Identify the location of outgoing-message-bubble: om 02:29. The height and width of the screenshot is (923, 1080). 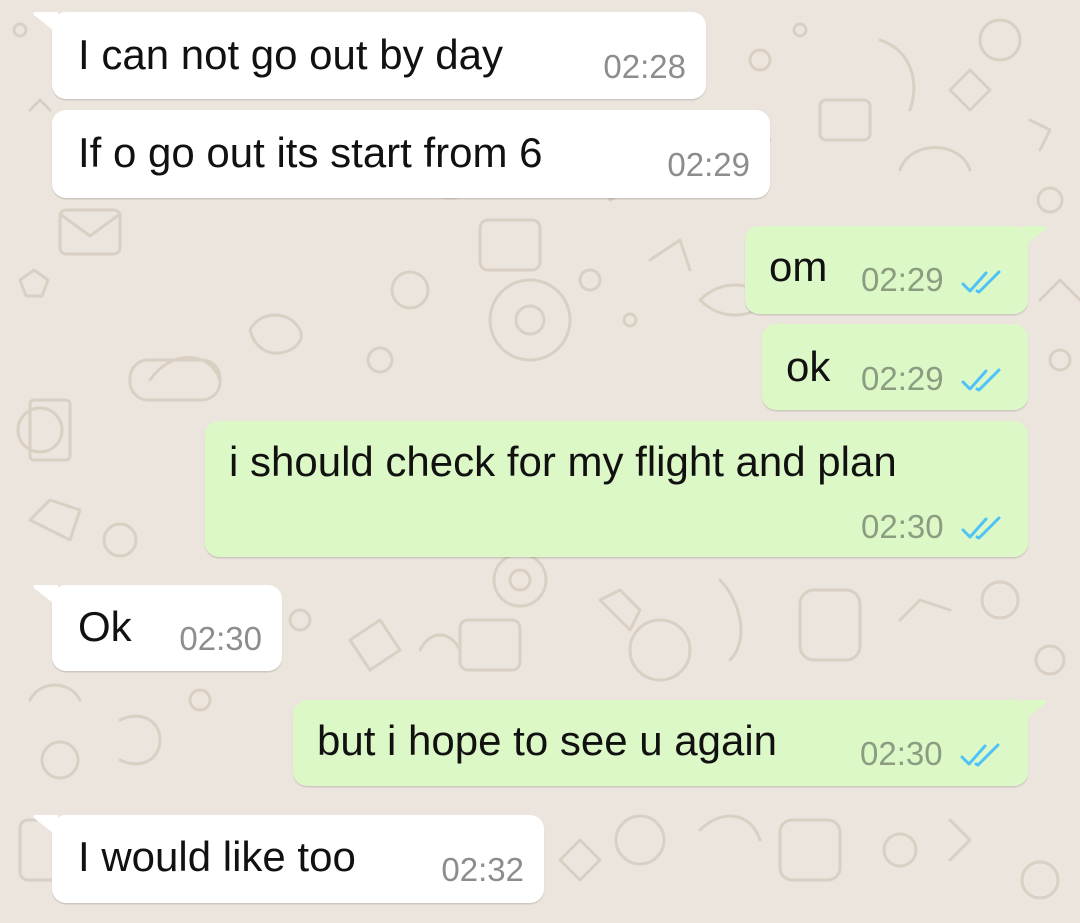
(896, 270).